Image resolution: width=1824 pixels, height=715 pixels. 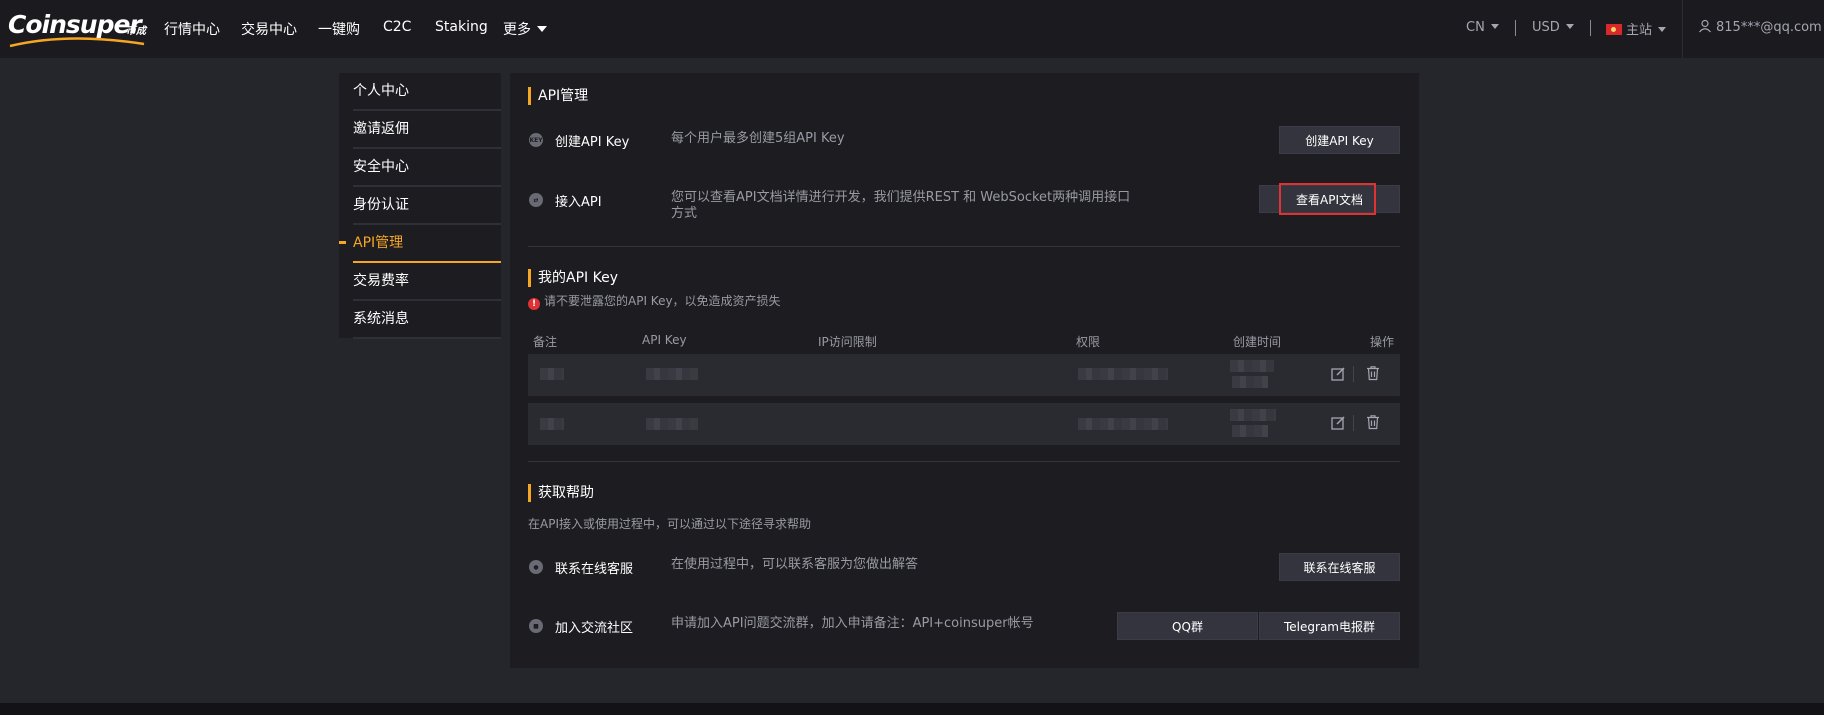 What do you see at coordinates (847, 342) in the screenshot?
I see `col-header-ip-restriction: IP访问限制` at bounding box center [847, 342].